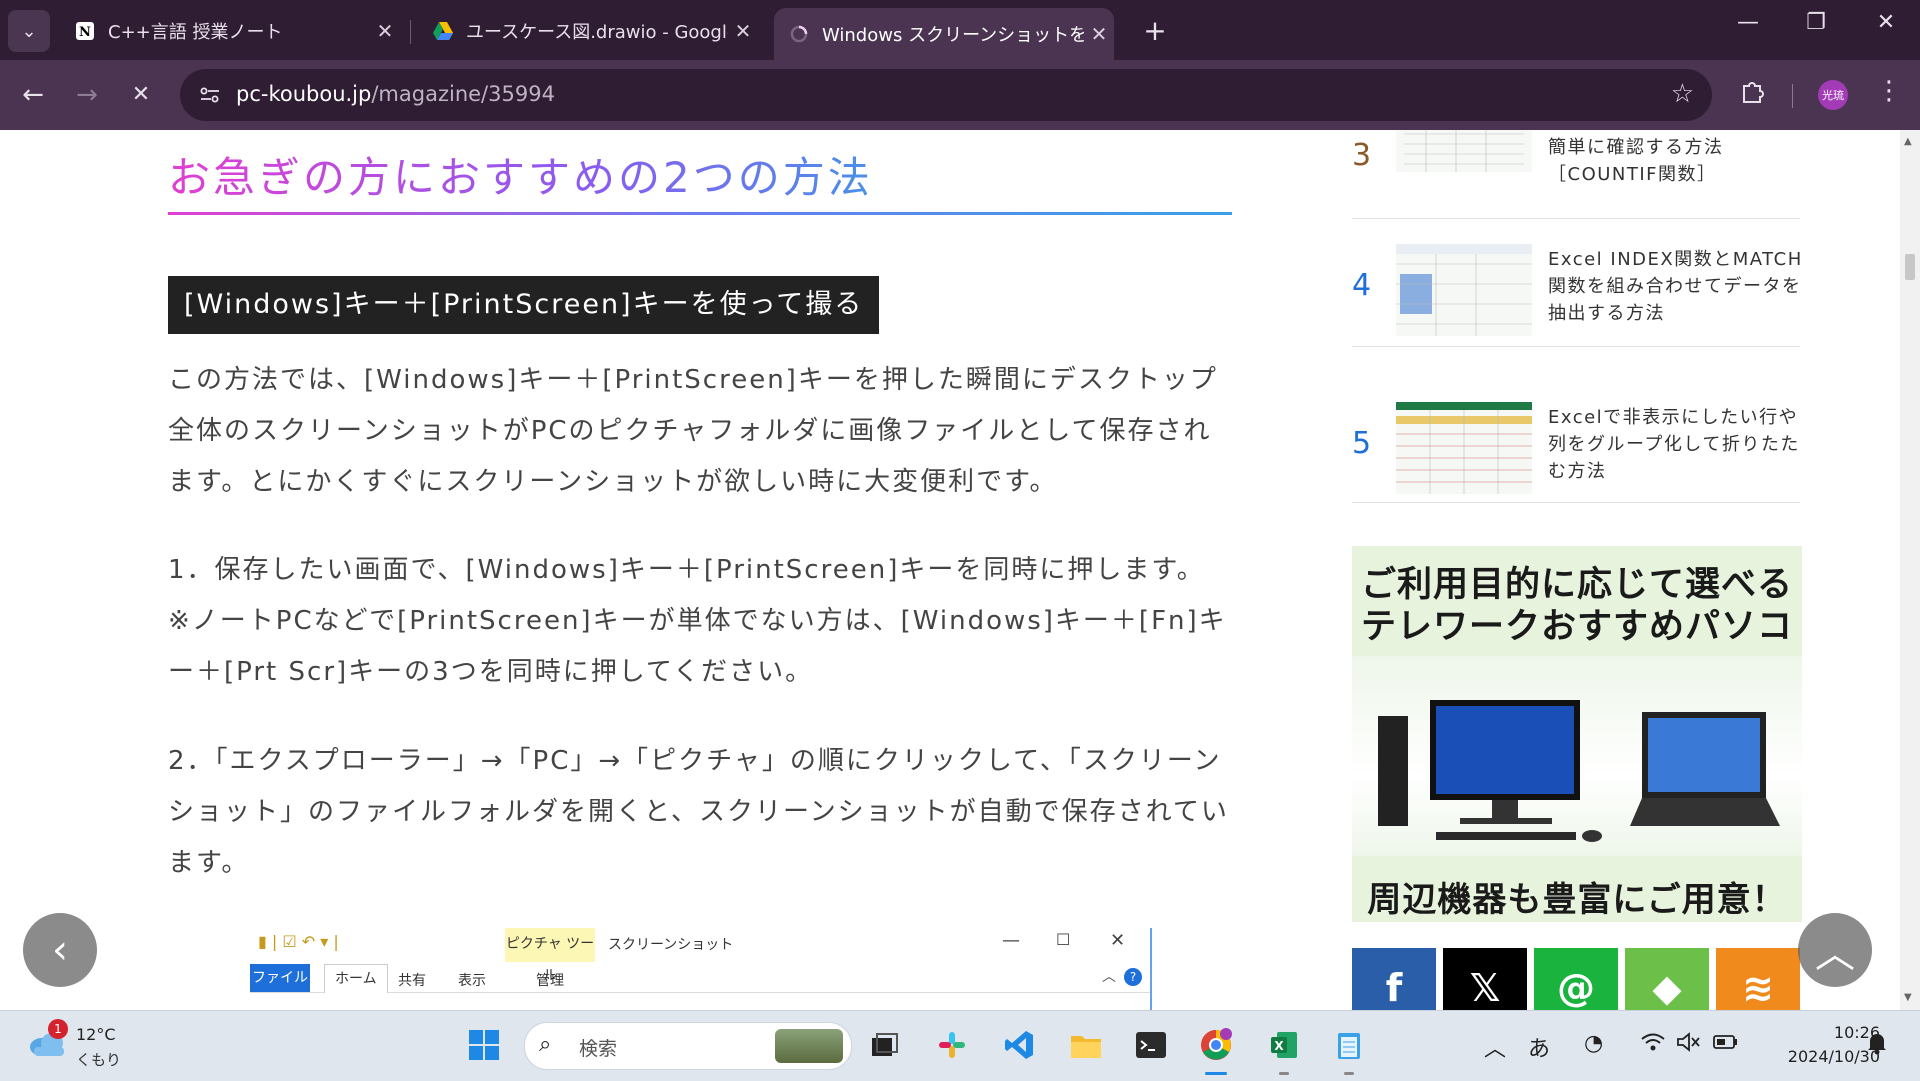  Describe the element at coordinates (1833, 95) in the screenshot. I see `profile-avatar: 光琉` at that location.